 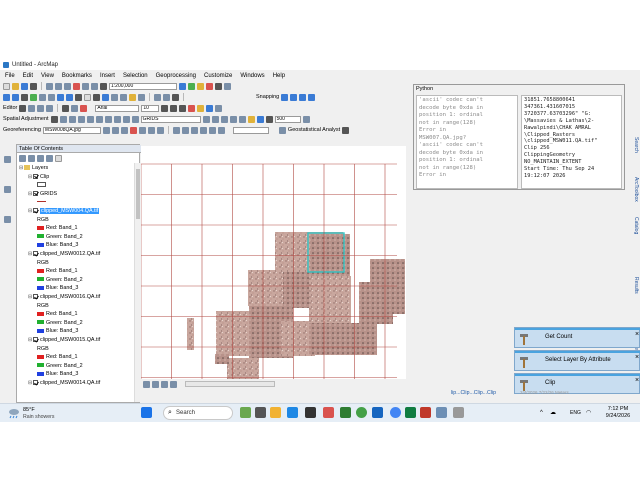 I want to click on line-symbol, so click(x=41, y=202).